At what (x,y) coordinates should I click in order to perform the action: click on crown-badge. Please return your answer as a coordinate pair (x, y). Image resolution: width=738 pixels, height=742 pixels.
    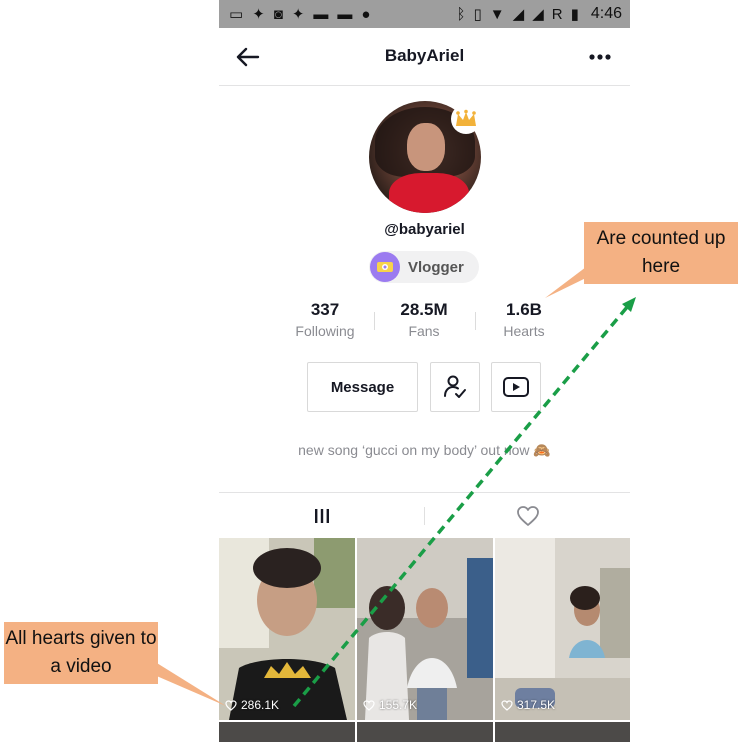
    Looking at the image, I should click on (466, 119).